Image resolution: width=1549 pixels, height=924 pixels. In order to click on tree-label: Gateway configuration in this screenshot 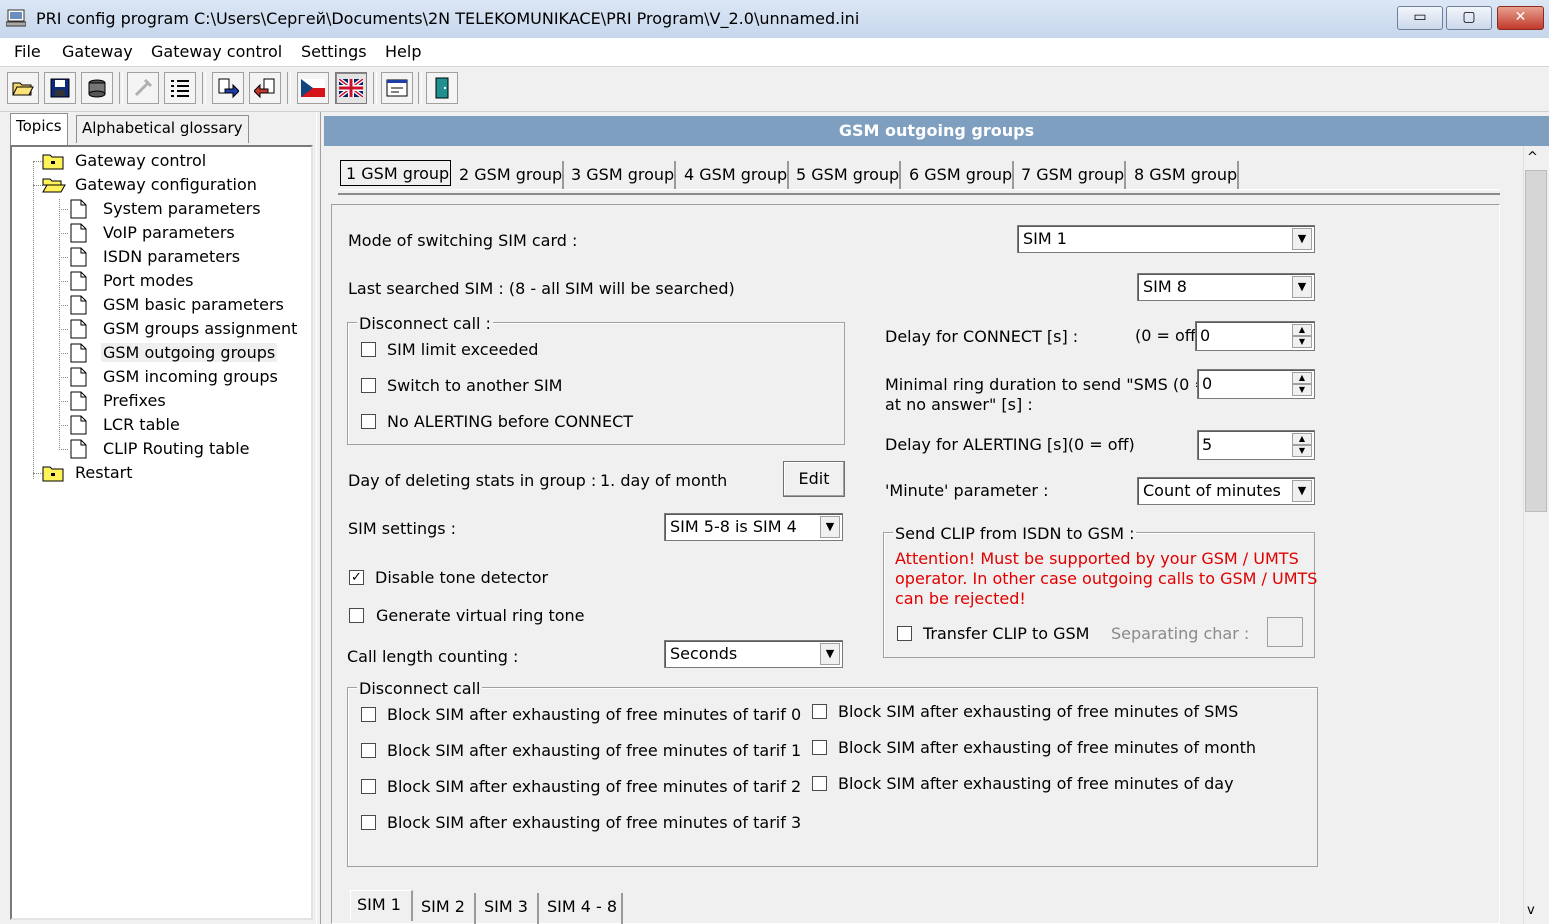, I will do `click(166, 184)`.